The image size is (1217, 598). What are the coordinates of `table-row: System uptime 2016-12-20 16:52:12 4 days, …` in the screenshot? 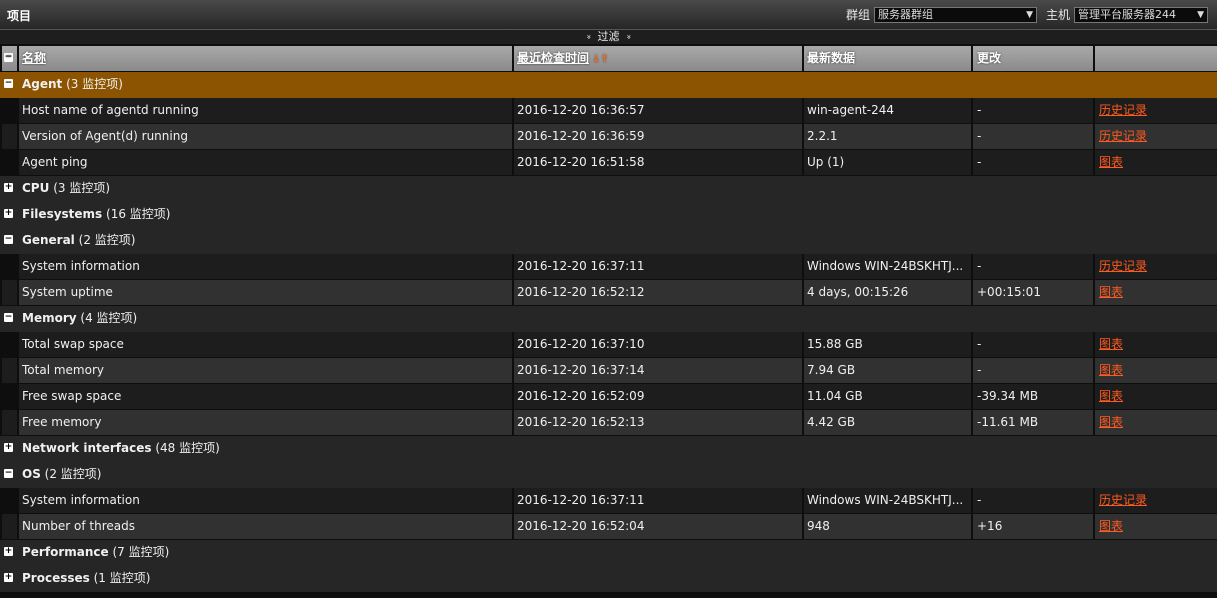 It's located at (608, 293).